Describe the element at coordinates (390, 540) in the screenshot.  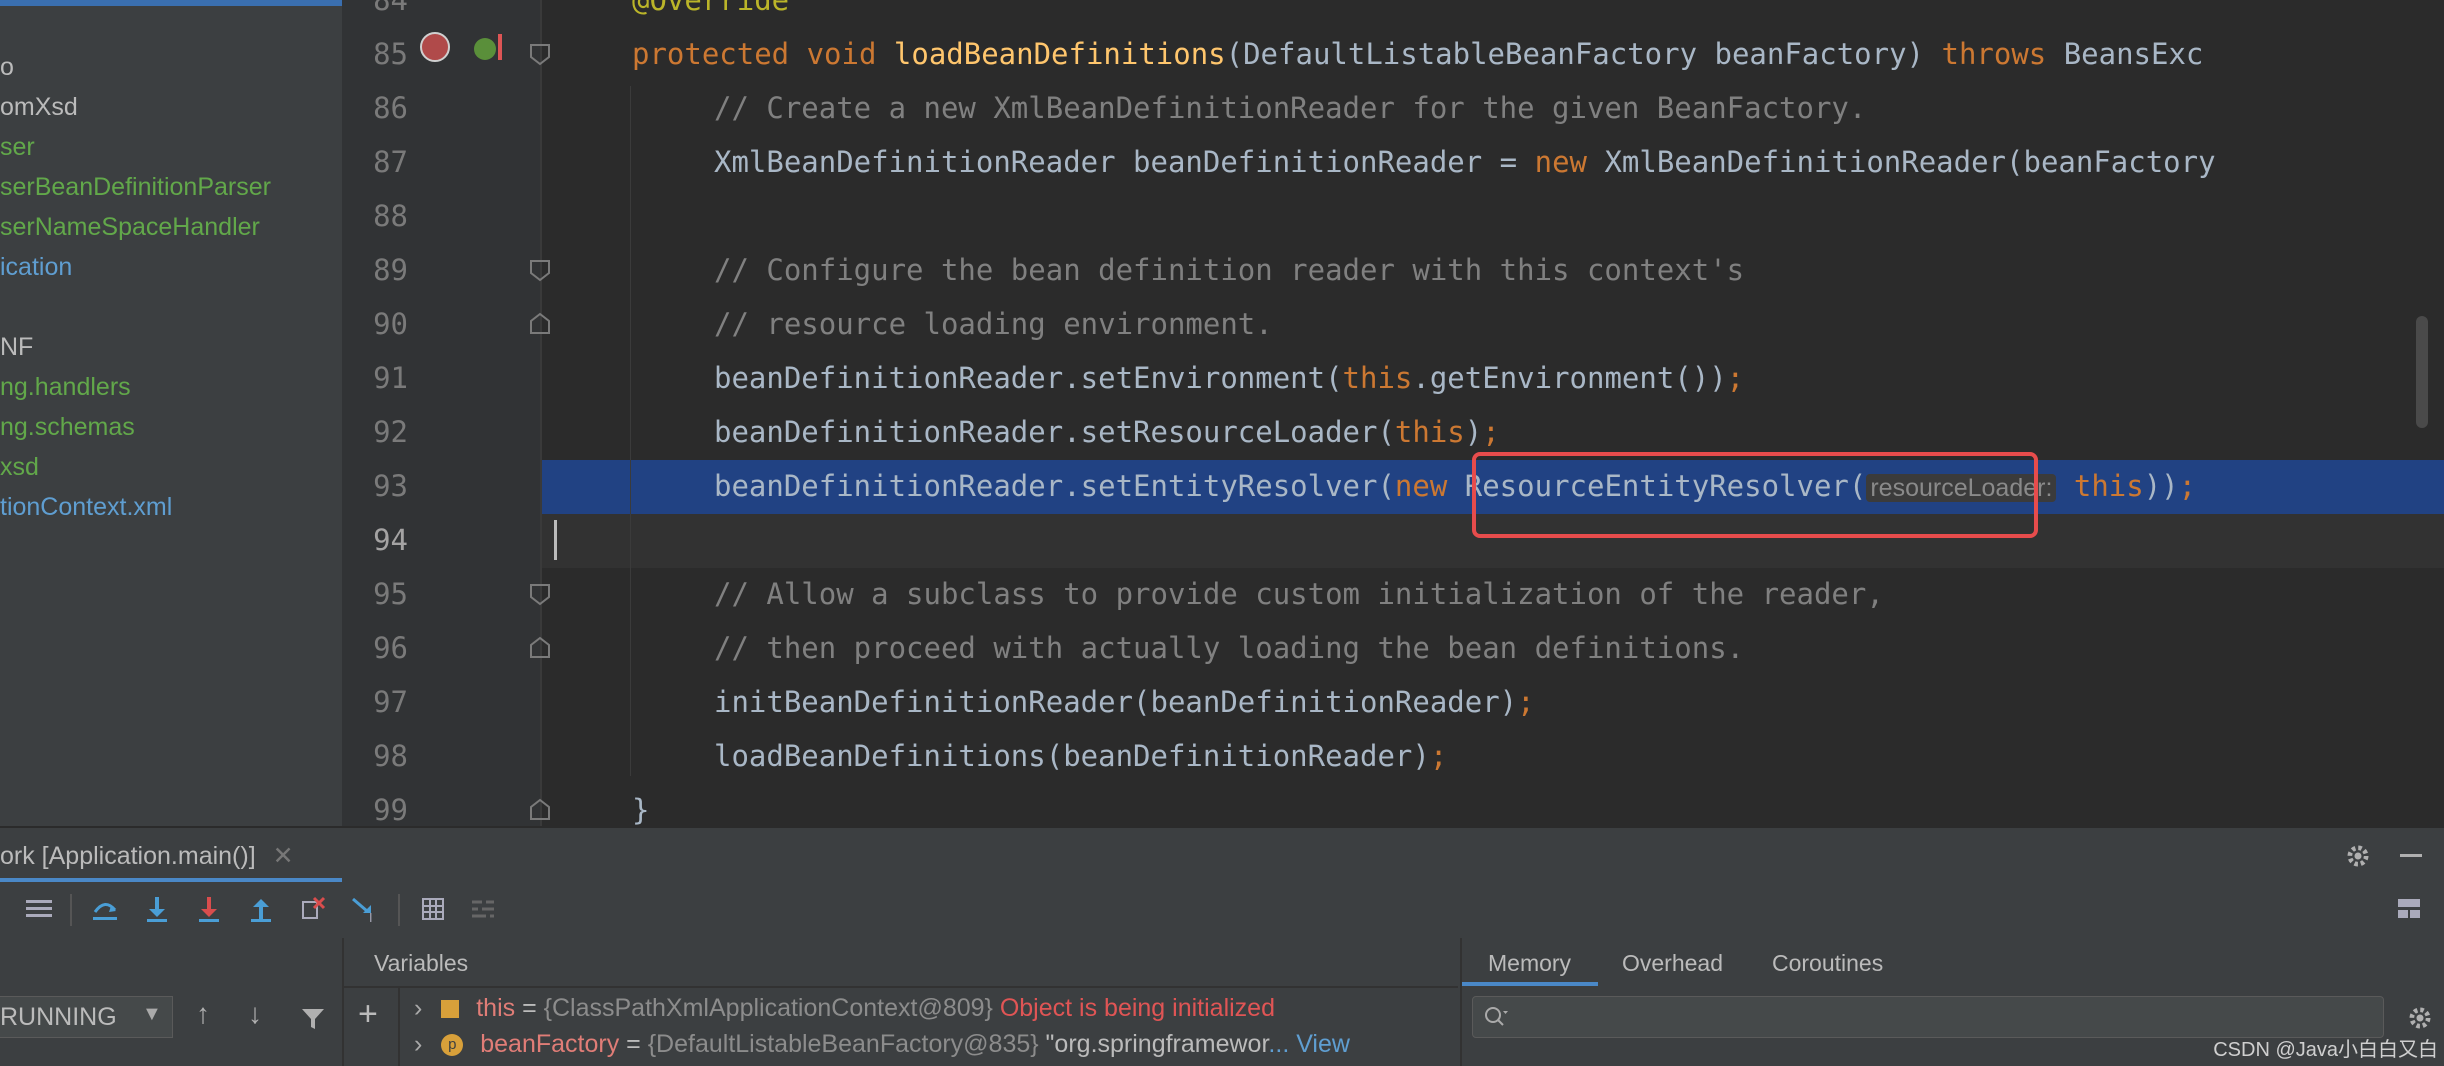
I see `line-number: 94` at that location.